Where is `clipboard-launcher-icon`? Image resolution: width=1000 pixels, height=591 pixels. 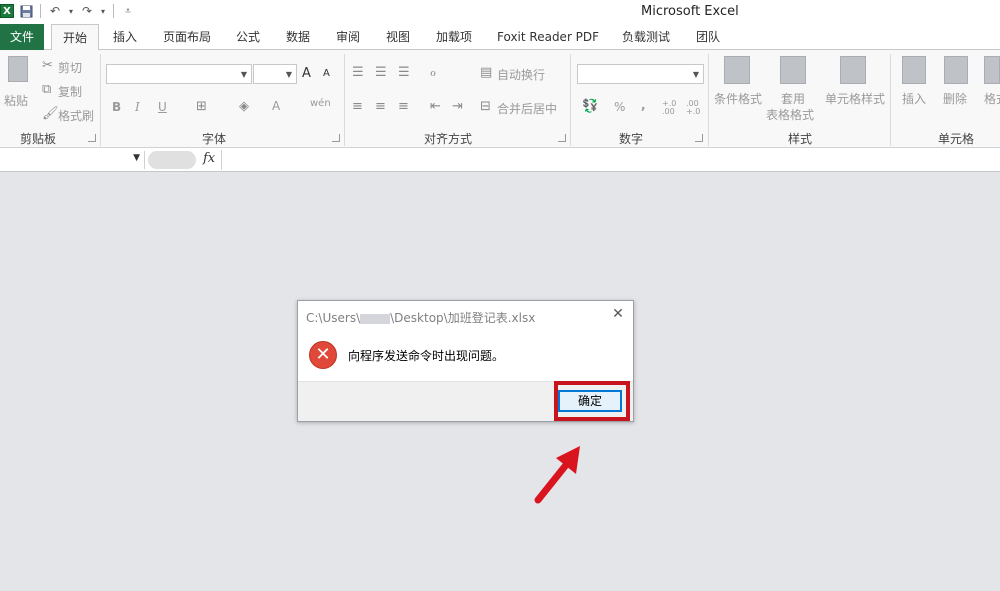 clipboard-launcher-icon is located at coordinates (92, 138).